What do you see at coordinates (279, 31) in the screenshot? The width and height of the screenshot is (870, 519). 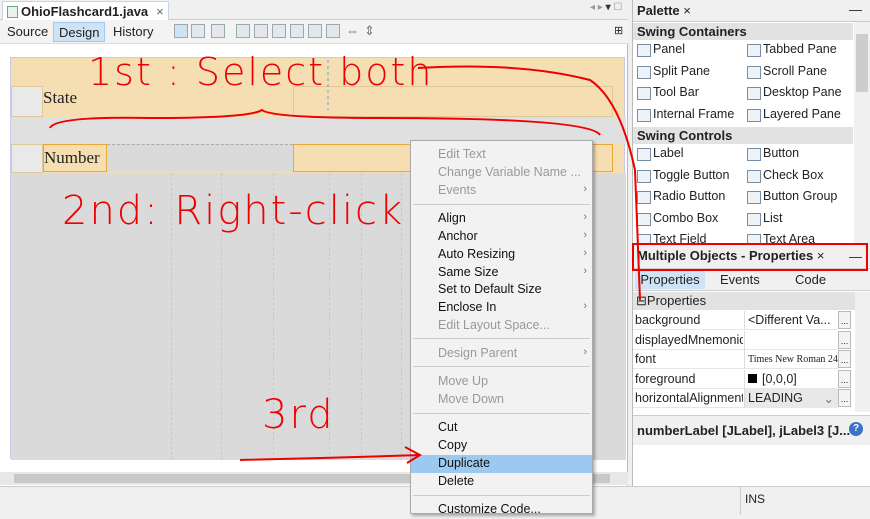 I see `center-horizontally-icon` at bounding box center [279, 31].